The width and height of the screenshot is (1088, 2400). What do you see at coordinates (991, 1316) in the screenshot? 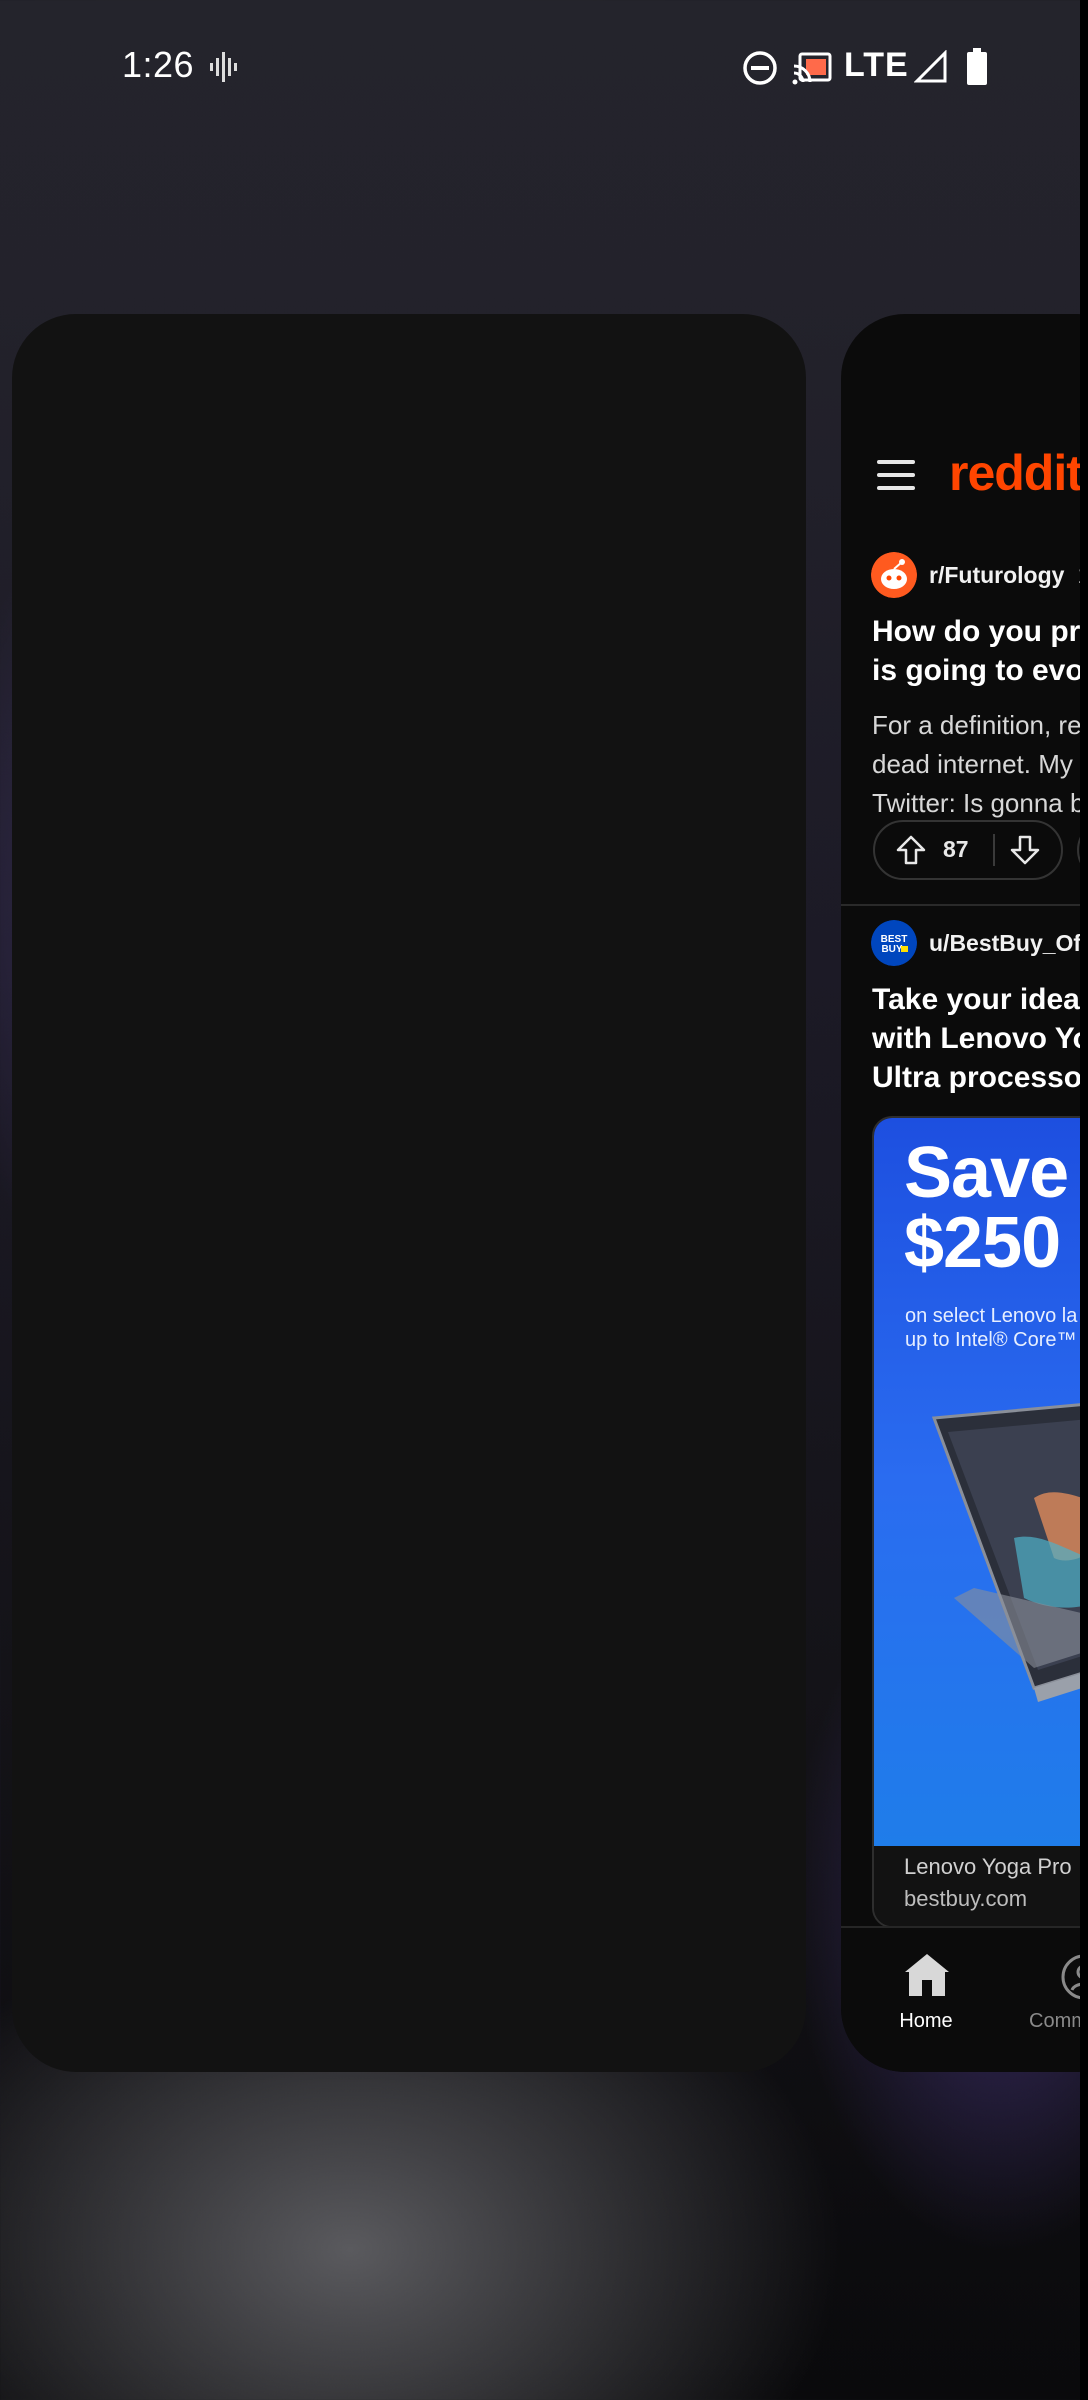
I see `ad-fine-print-1: on select Lenovo la` at bounding box center [991, 1316].